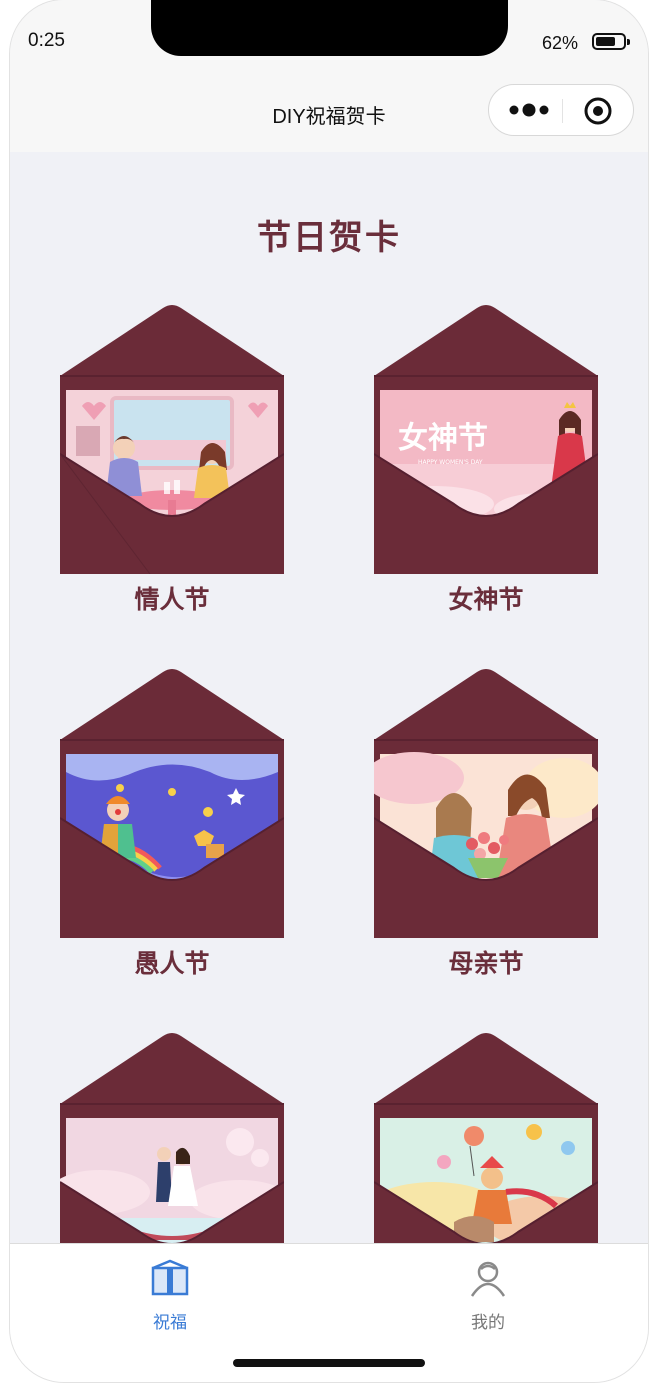 Image resolution: width=658 pixels, height=1390 pixels. I want to click on status-bar: 0:25 62%, so click(329, 35).